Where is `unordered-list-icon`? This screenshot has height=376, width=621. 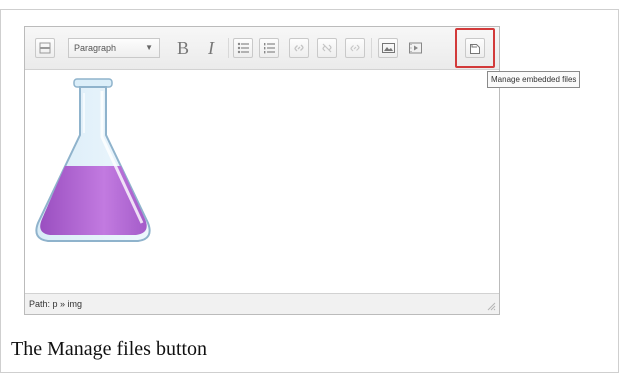 unordered-list-icon is located at coordinates (243, 48).